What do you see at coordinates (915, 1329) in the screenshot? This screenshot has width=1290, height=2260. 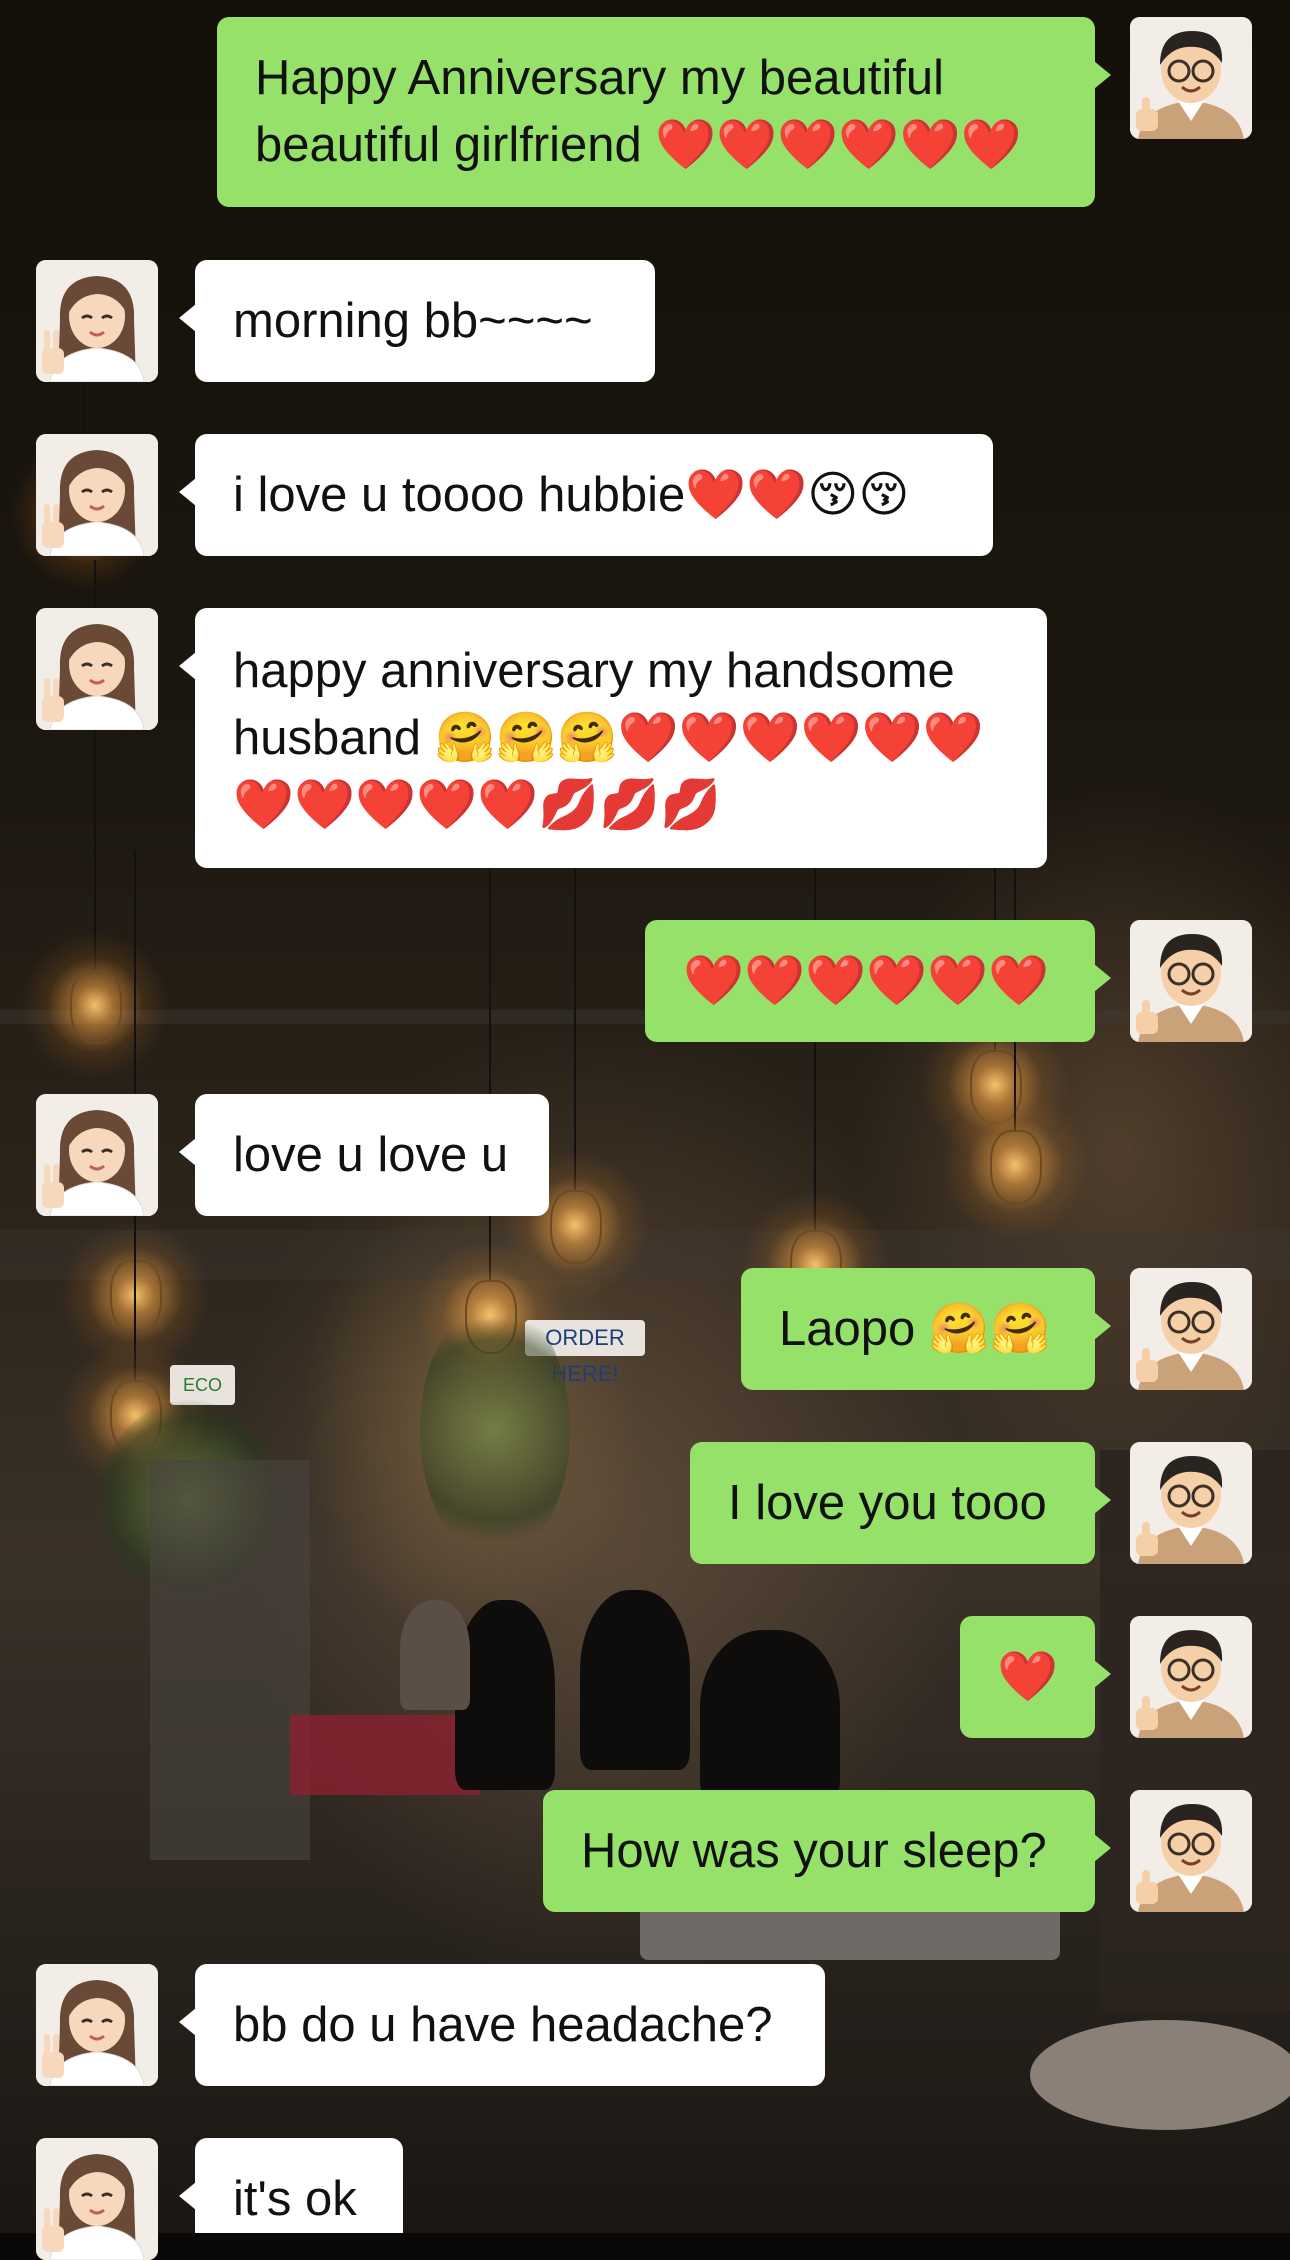 I see `message-text: Laopo 🤗🤗` at bounding box center [915, 1329].